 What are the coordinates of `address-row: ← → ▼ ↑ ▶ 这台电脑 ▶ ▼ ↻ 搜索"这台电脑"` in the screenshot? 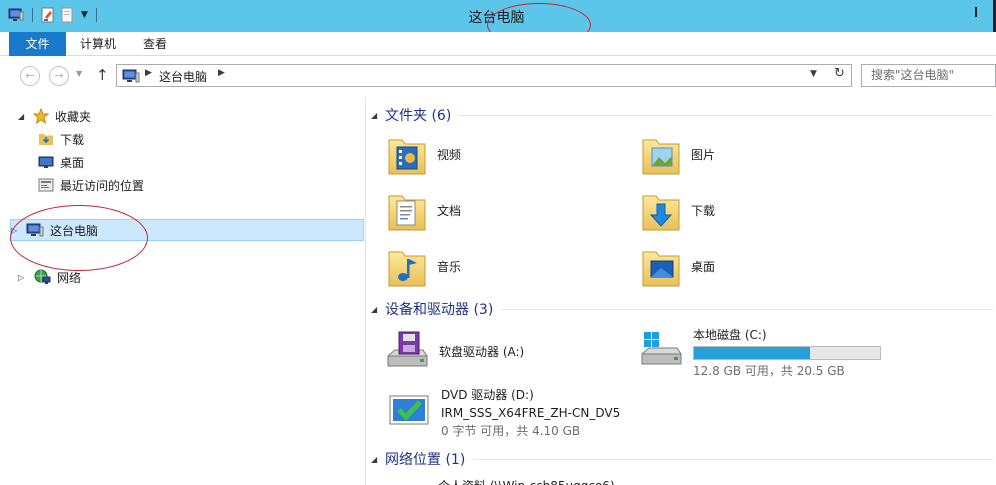 It's located at (498, 76).